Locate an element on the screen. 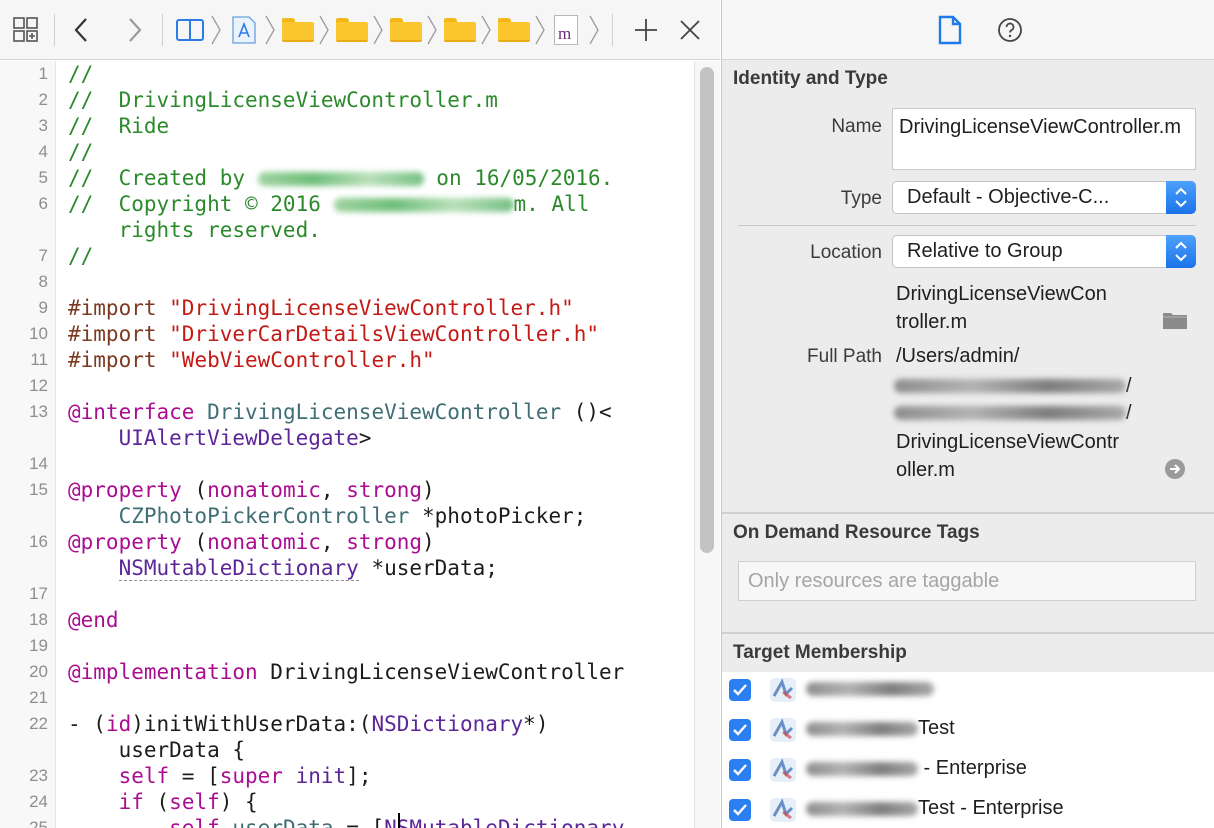 This screenshot has height=828, width=1214. code-line: UIAlertViewDelegate> is located at coordinates (220, 438).